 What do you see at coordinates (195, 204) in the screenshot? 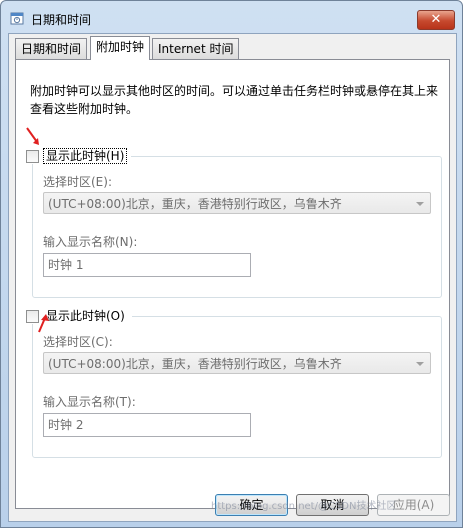
I see `clock1-timezone-value: (UTC+08:00)北京，重庆，香港特别行政区，乌鲁木齐` at bounding box center [195, 204].